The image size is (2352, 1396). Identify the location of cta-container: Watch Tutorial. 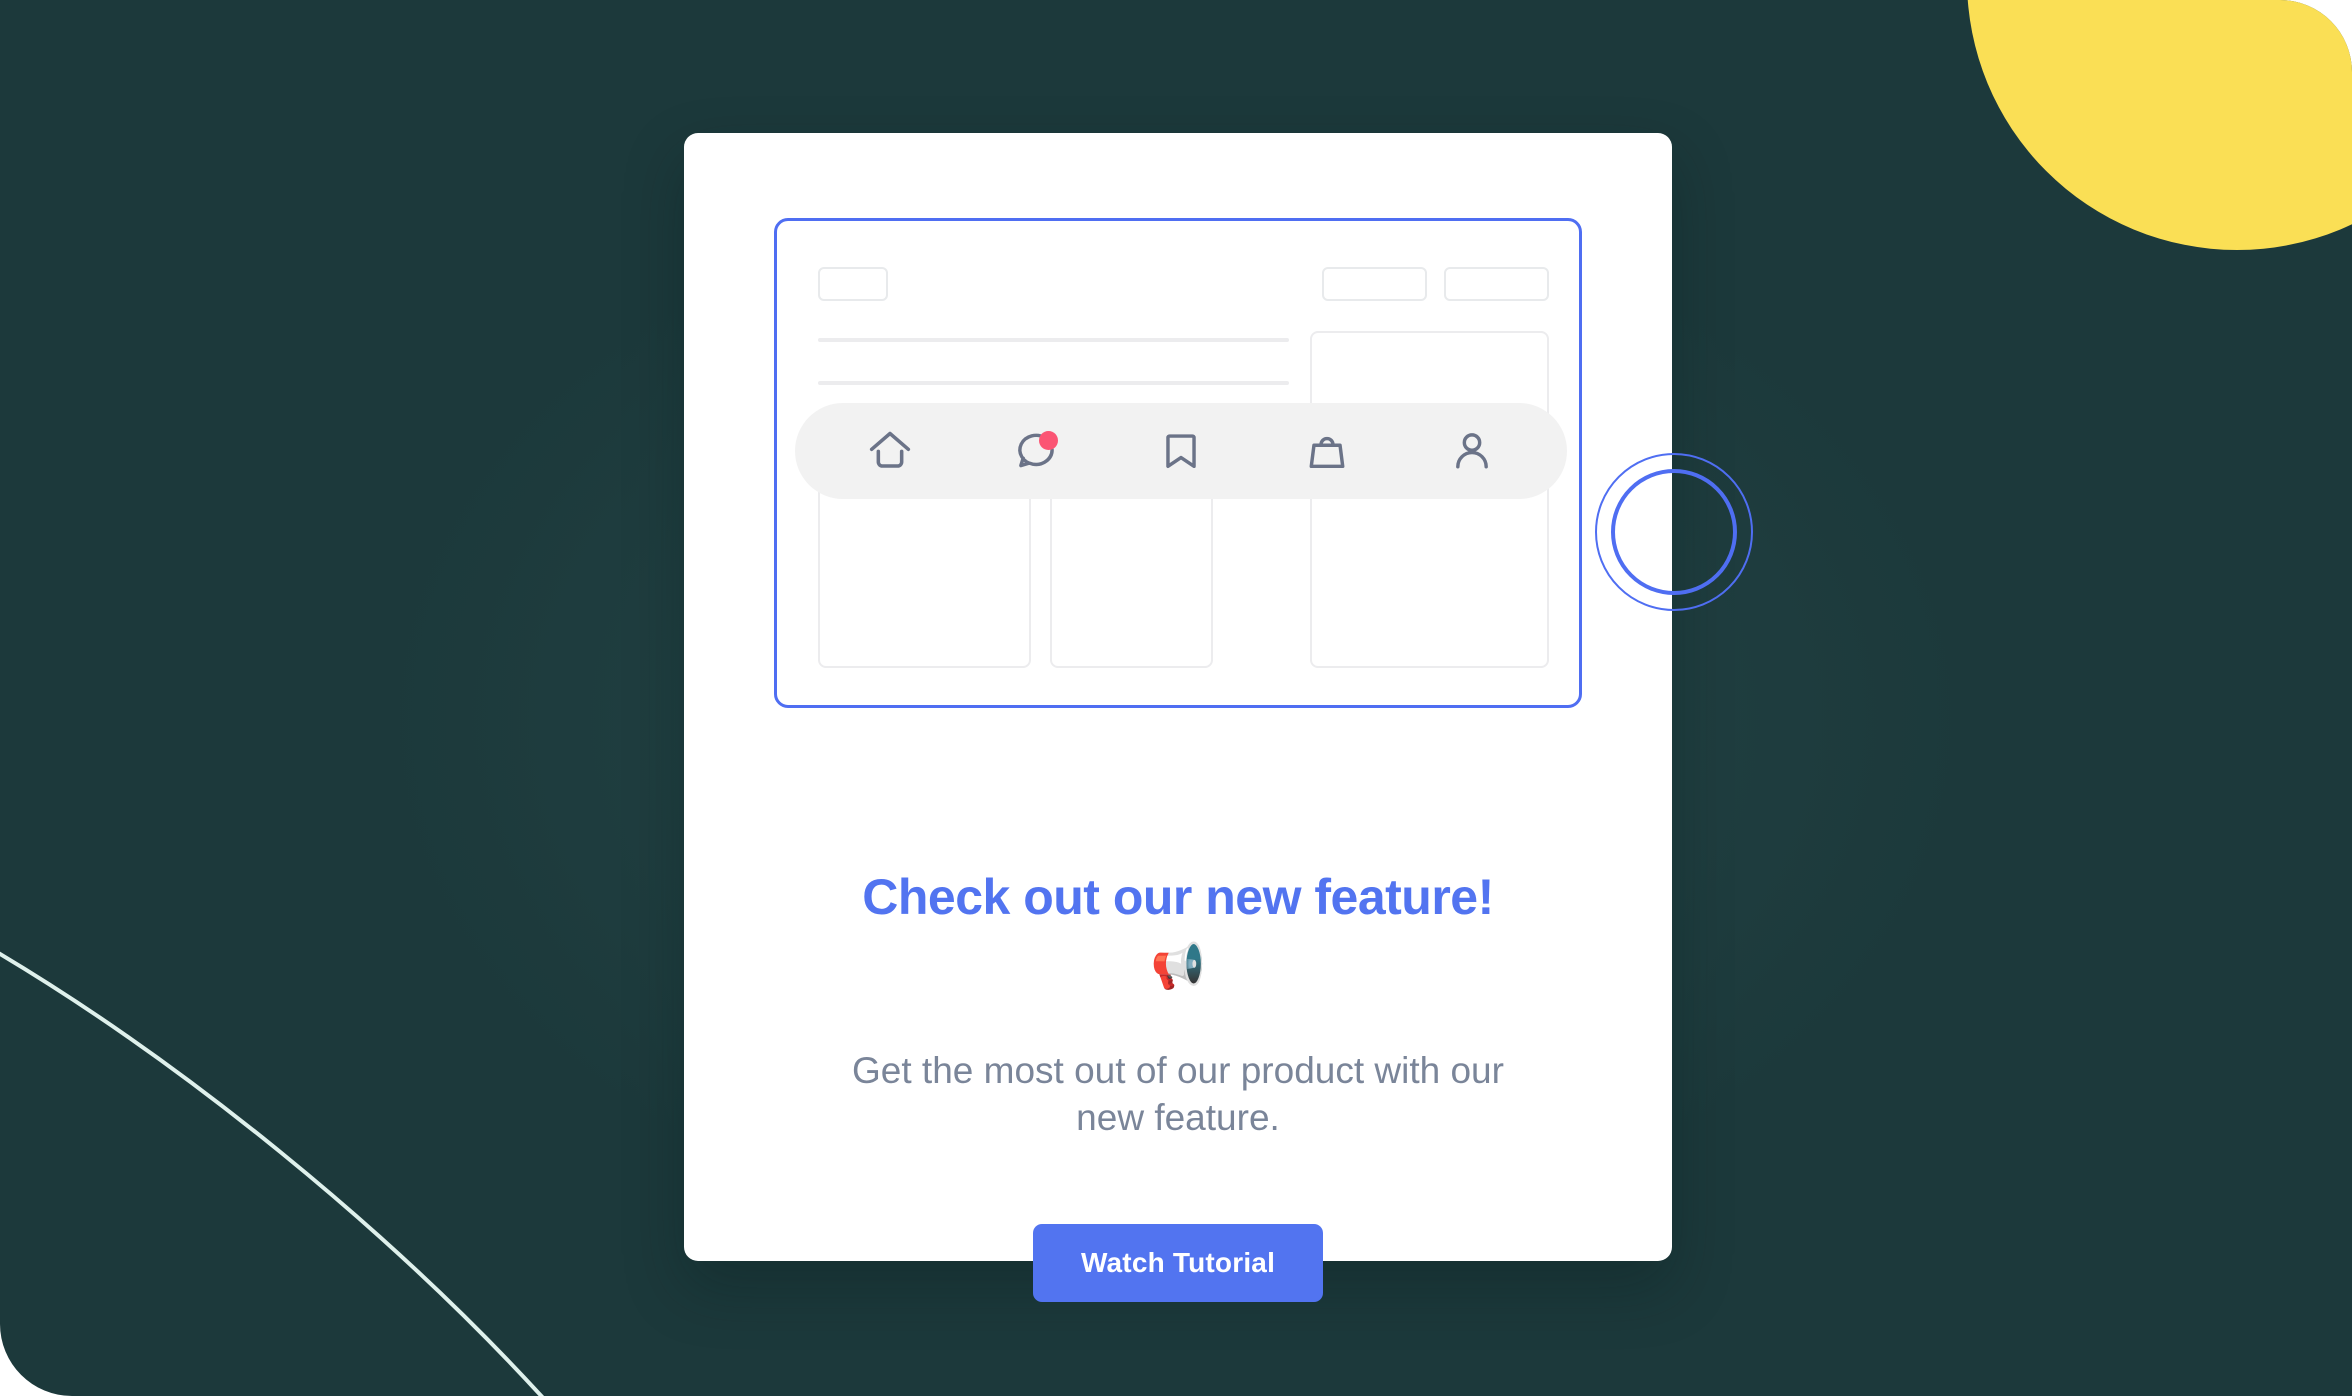
(1178, 1263).